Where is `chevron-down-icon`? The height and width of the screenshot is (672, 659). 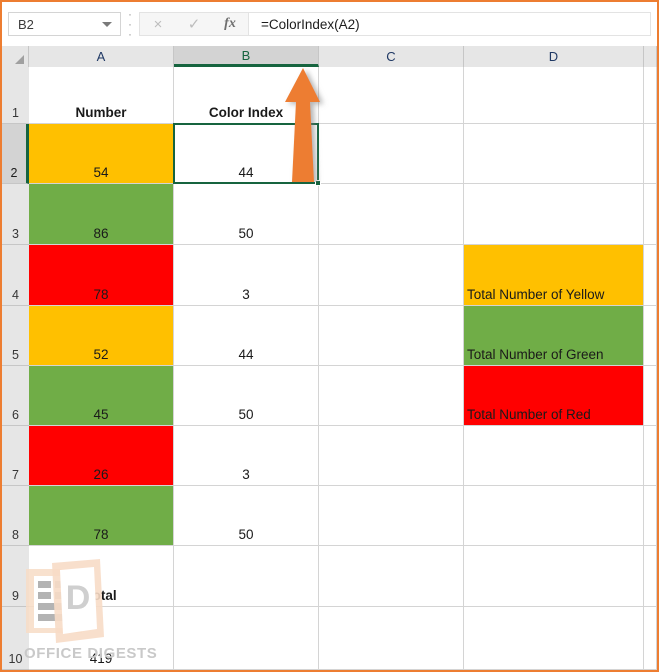 chevron-down-icon is located at coordinates (107, 24).